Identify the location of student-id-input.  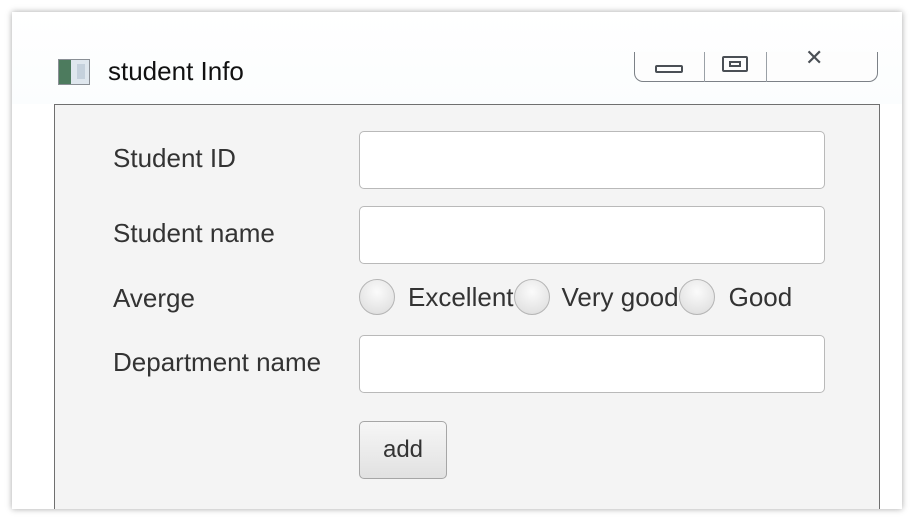
(592, 160).